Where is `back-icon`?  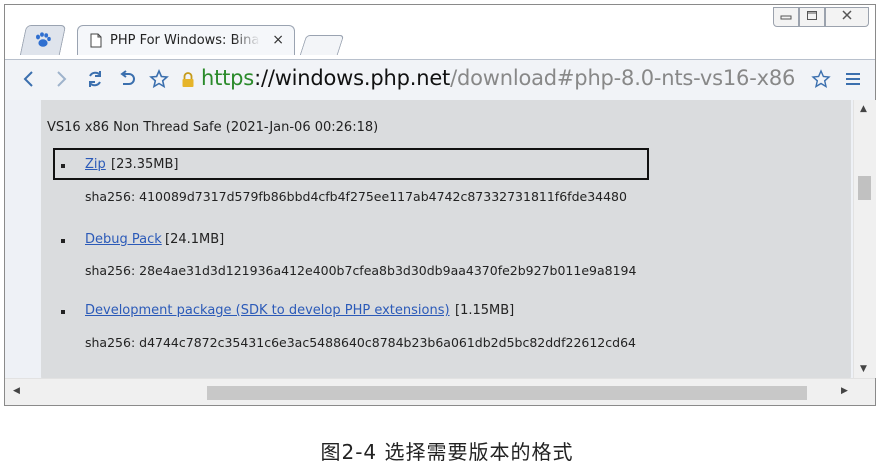 back-icon is located at coordinates (29, 79).